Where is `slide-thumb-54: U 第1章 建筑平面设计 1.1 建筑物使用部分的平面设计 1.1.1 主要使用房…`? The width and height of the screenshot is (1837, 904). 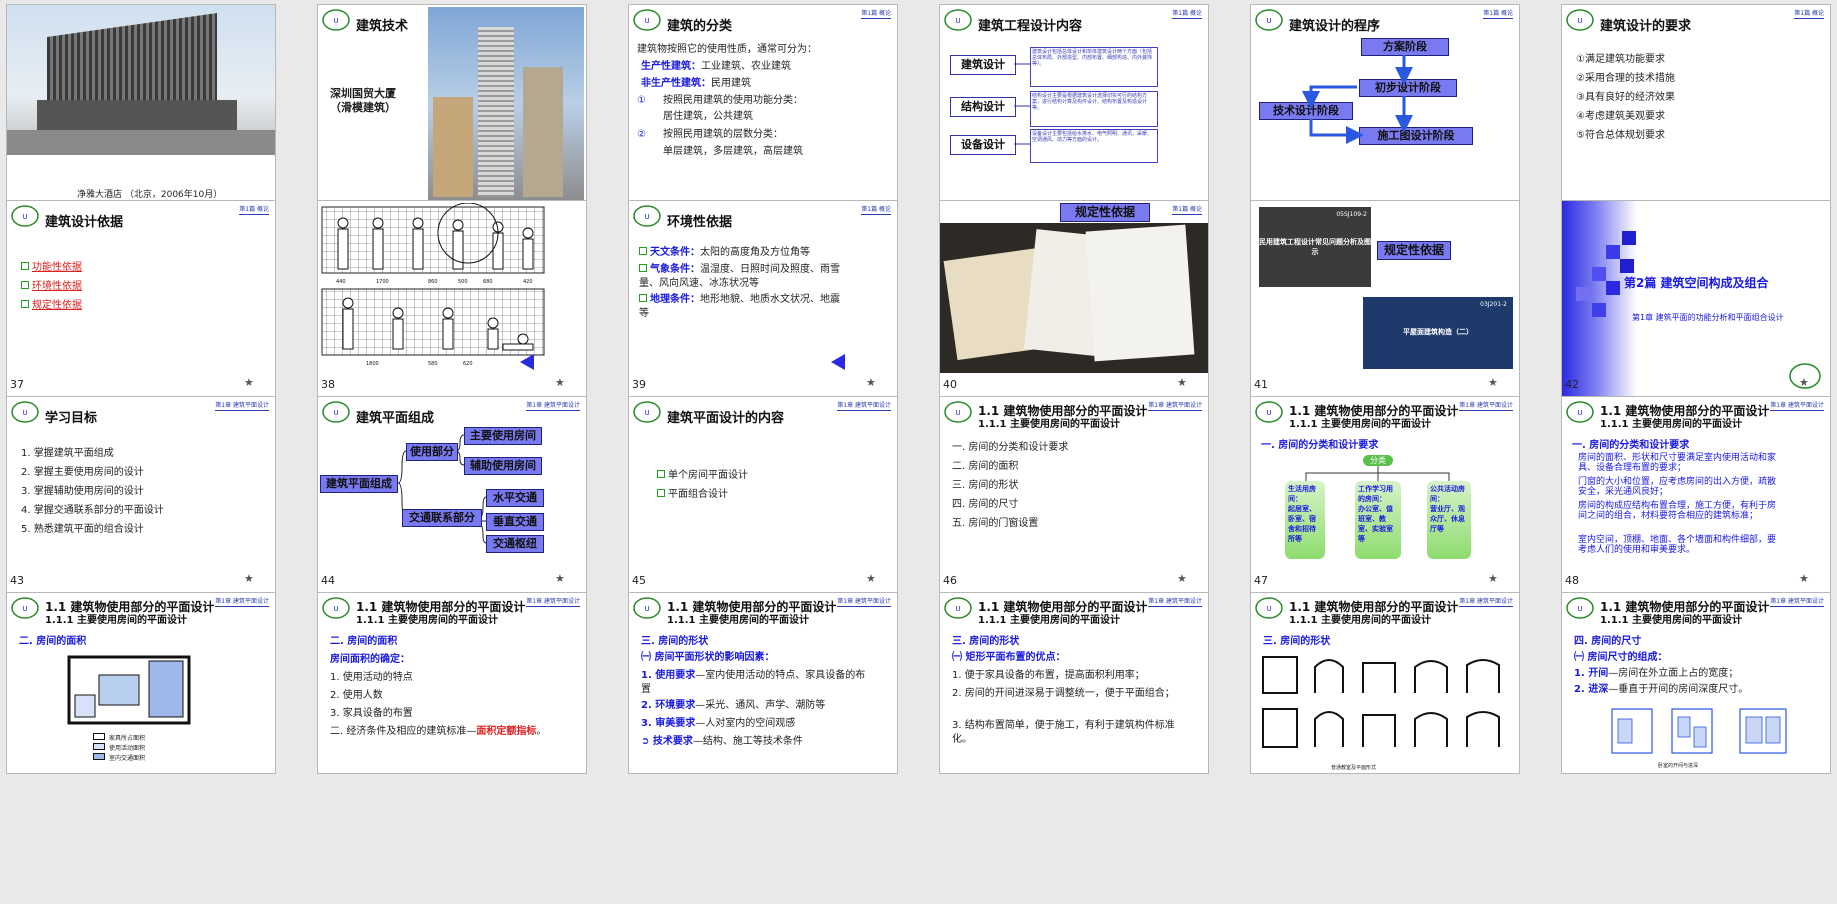 slide-thumb-54: U 第1章 建筑平面设计 1.1 建筑物使用部分的平面设计 1.1.1 主要使用房… is located at coordinates (1696, 702).